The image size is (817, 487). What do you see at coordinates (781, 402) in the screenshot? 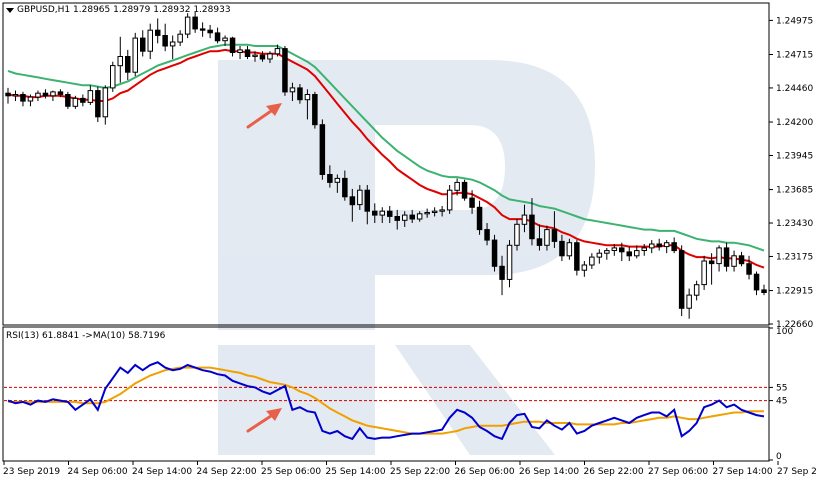
I see `rsi-tick-label: 45` at bounding box center [781, 402].